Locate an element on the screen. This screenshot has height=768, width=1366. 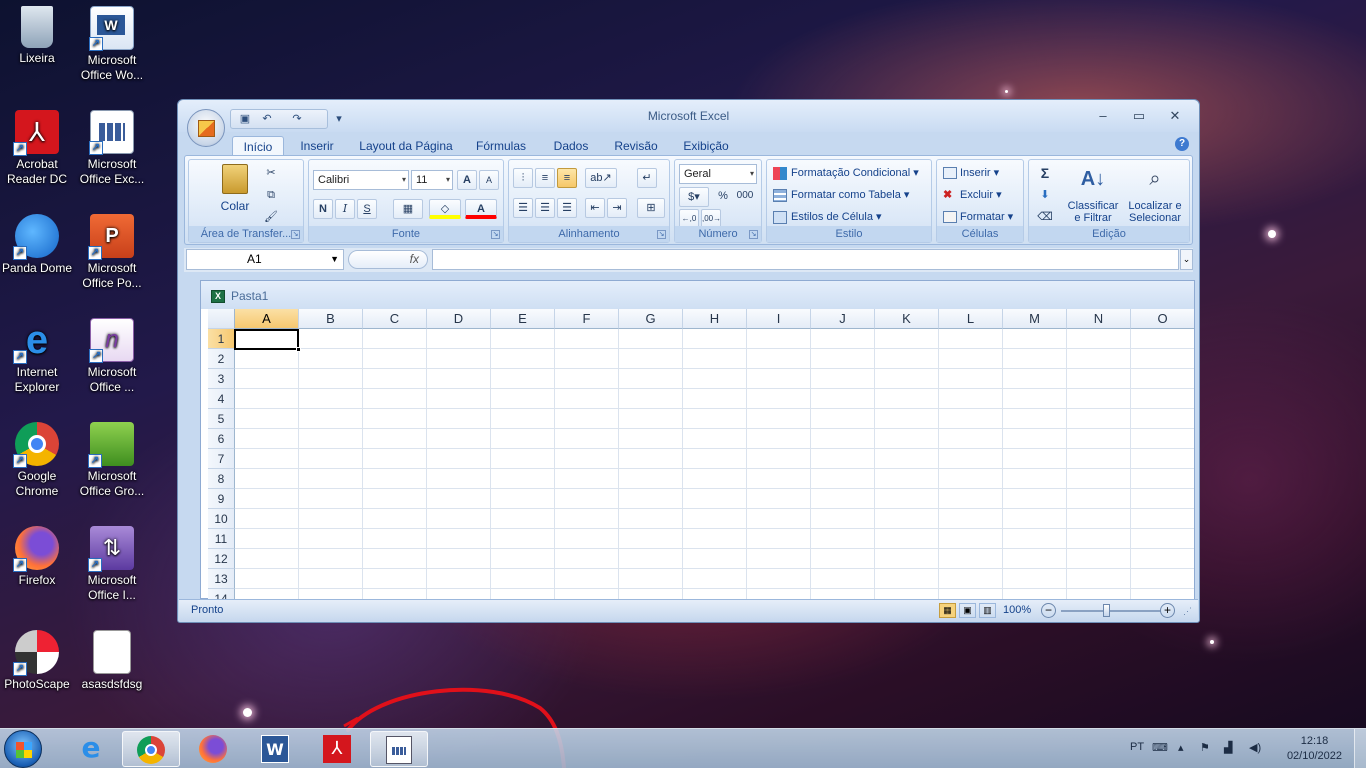
desktop-icon-recycle-bin: Lixeira is located at coordinates (37, 36).